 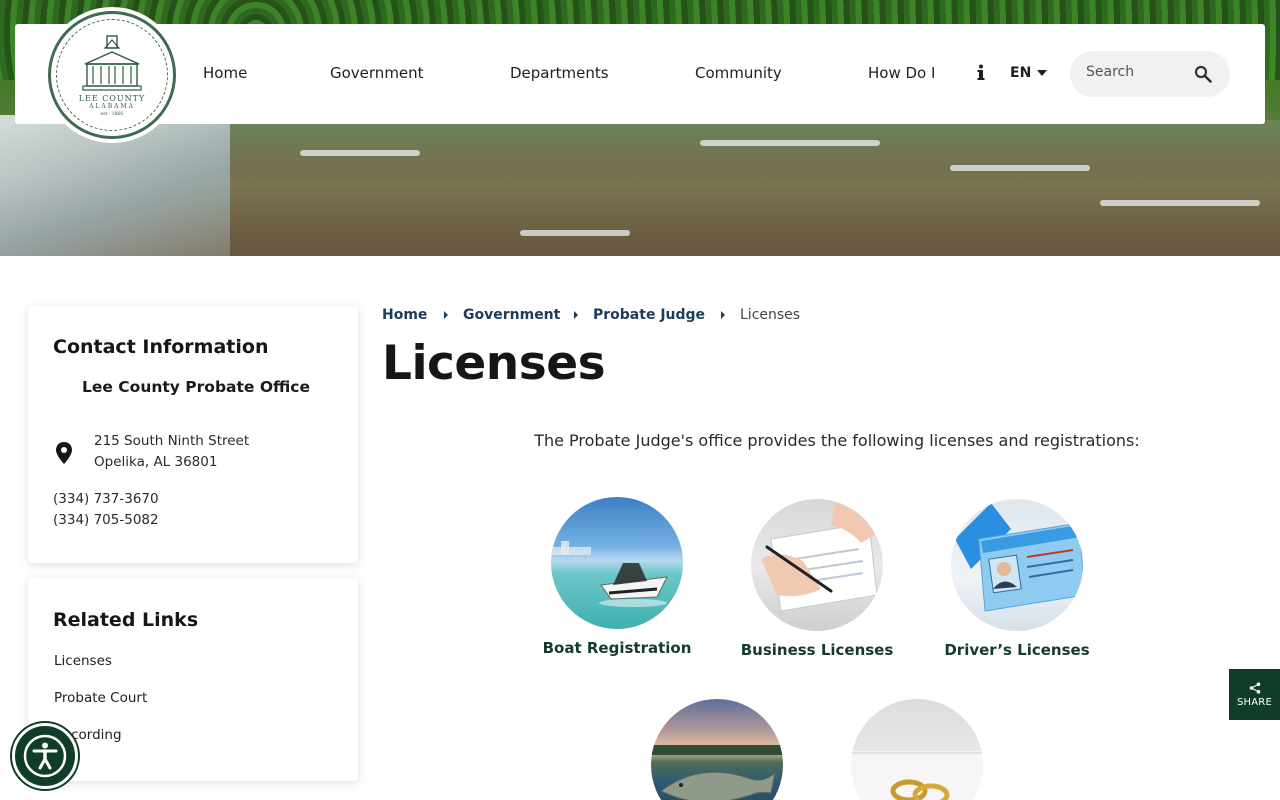 I want to click on accessibility-icon, so click(x=45, y=756).